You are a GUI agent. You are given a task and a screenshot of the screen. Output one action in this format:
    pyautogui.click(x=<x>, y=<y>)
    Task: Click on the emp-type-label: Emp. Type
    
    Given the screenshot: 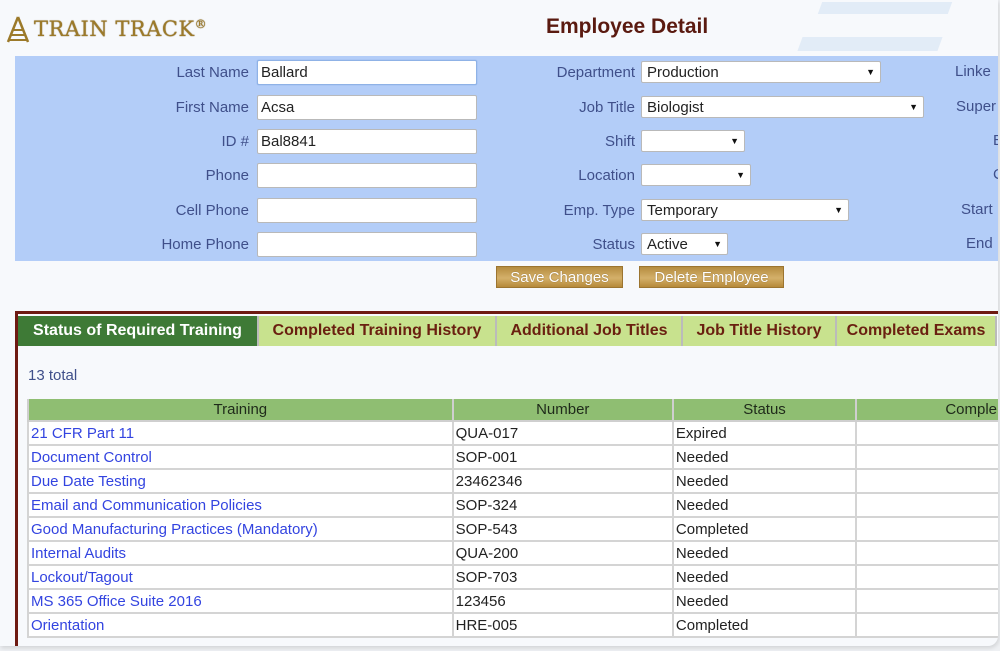 What is the action you would take?
    pyautogui.click(x=599, y=210)
    